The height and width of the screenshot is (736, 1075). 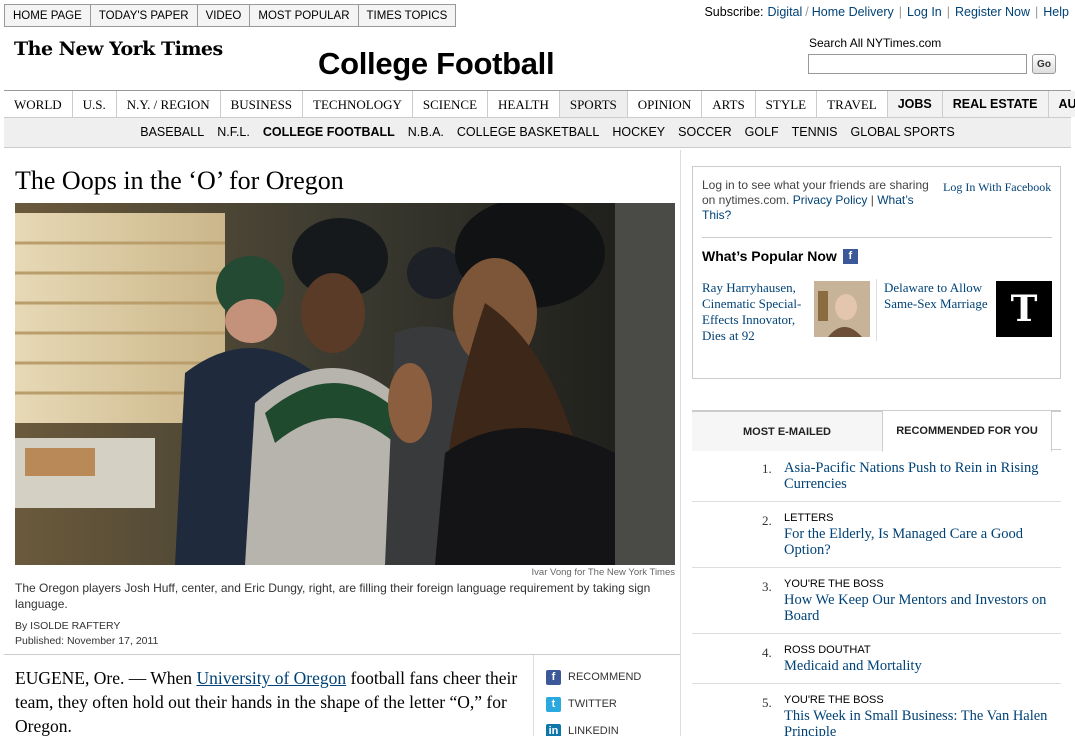 I want to click on subscribe-digital-link: Digital, so click(x=785, y=12).